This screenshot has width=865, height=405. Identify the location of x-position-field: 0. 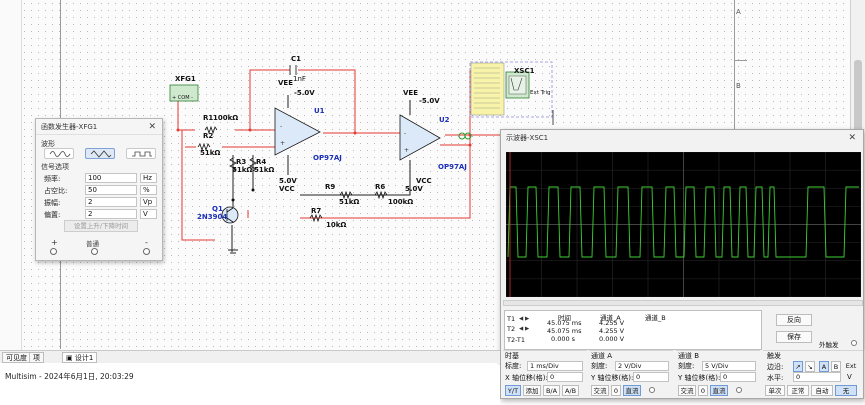
(565, 377).